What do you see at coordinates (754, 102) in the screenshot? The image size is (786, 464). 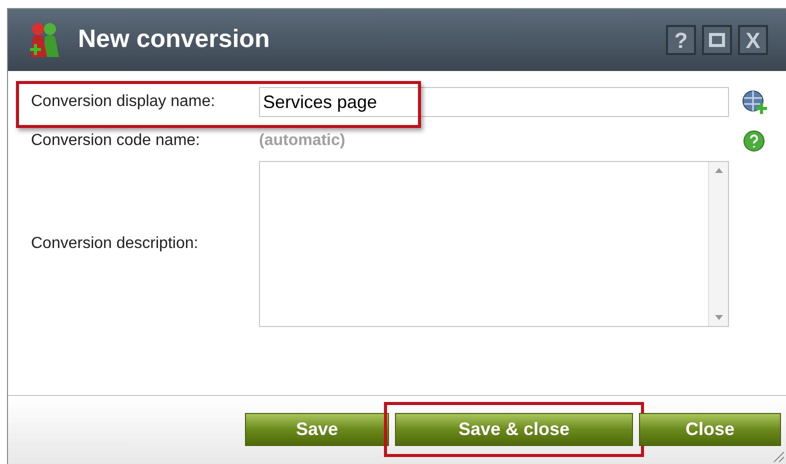 I see `globe-add-icon` at bounding box center [754, 102].